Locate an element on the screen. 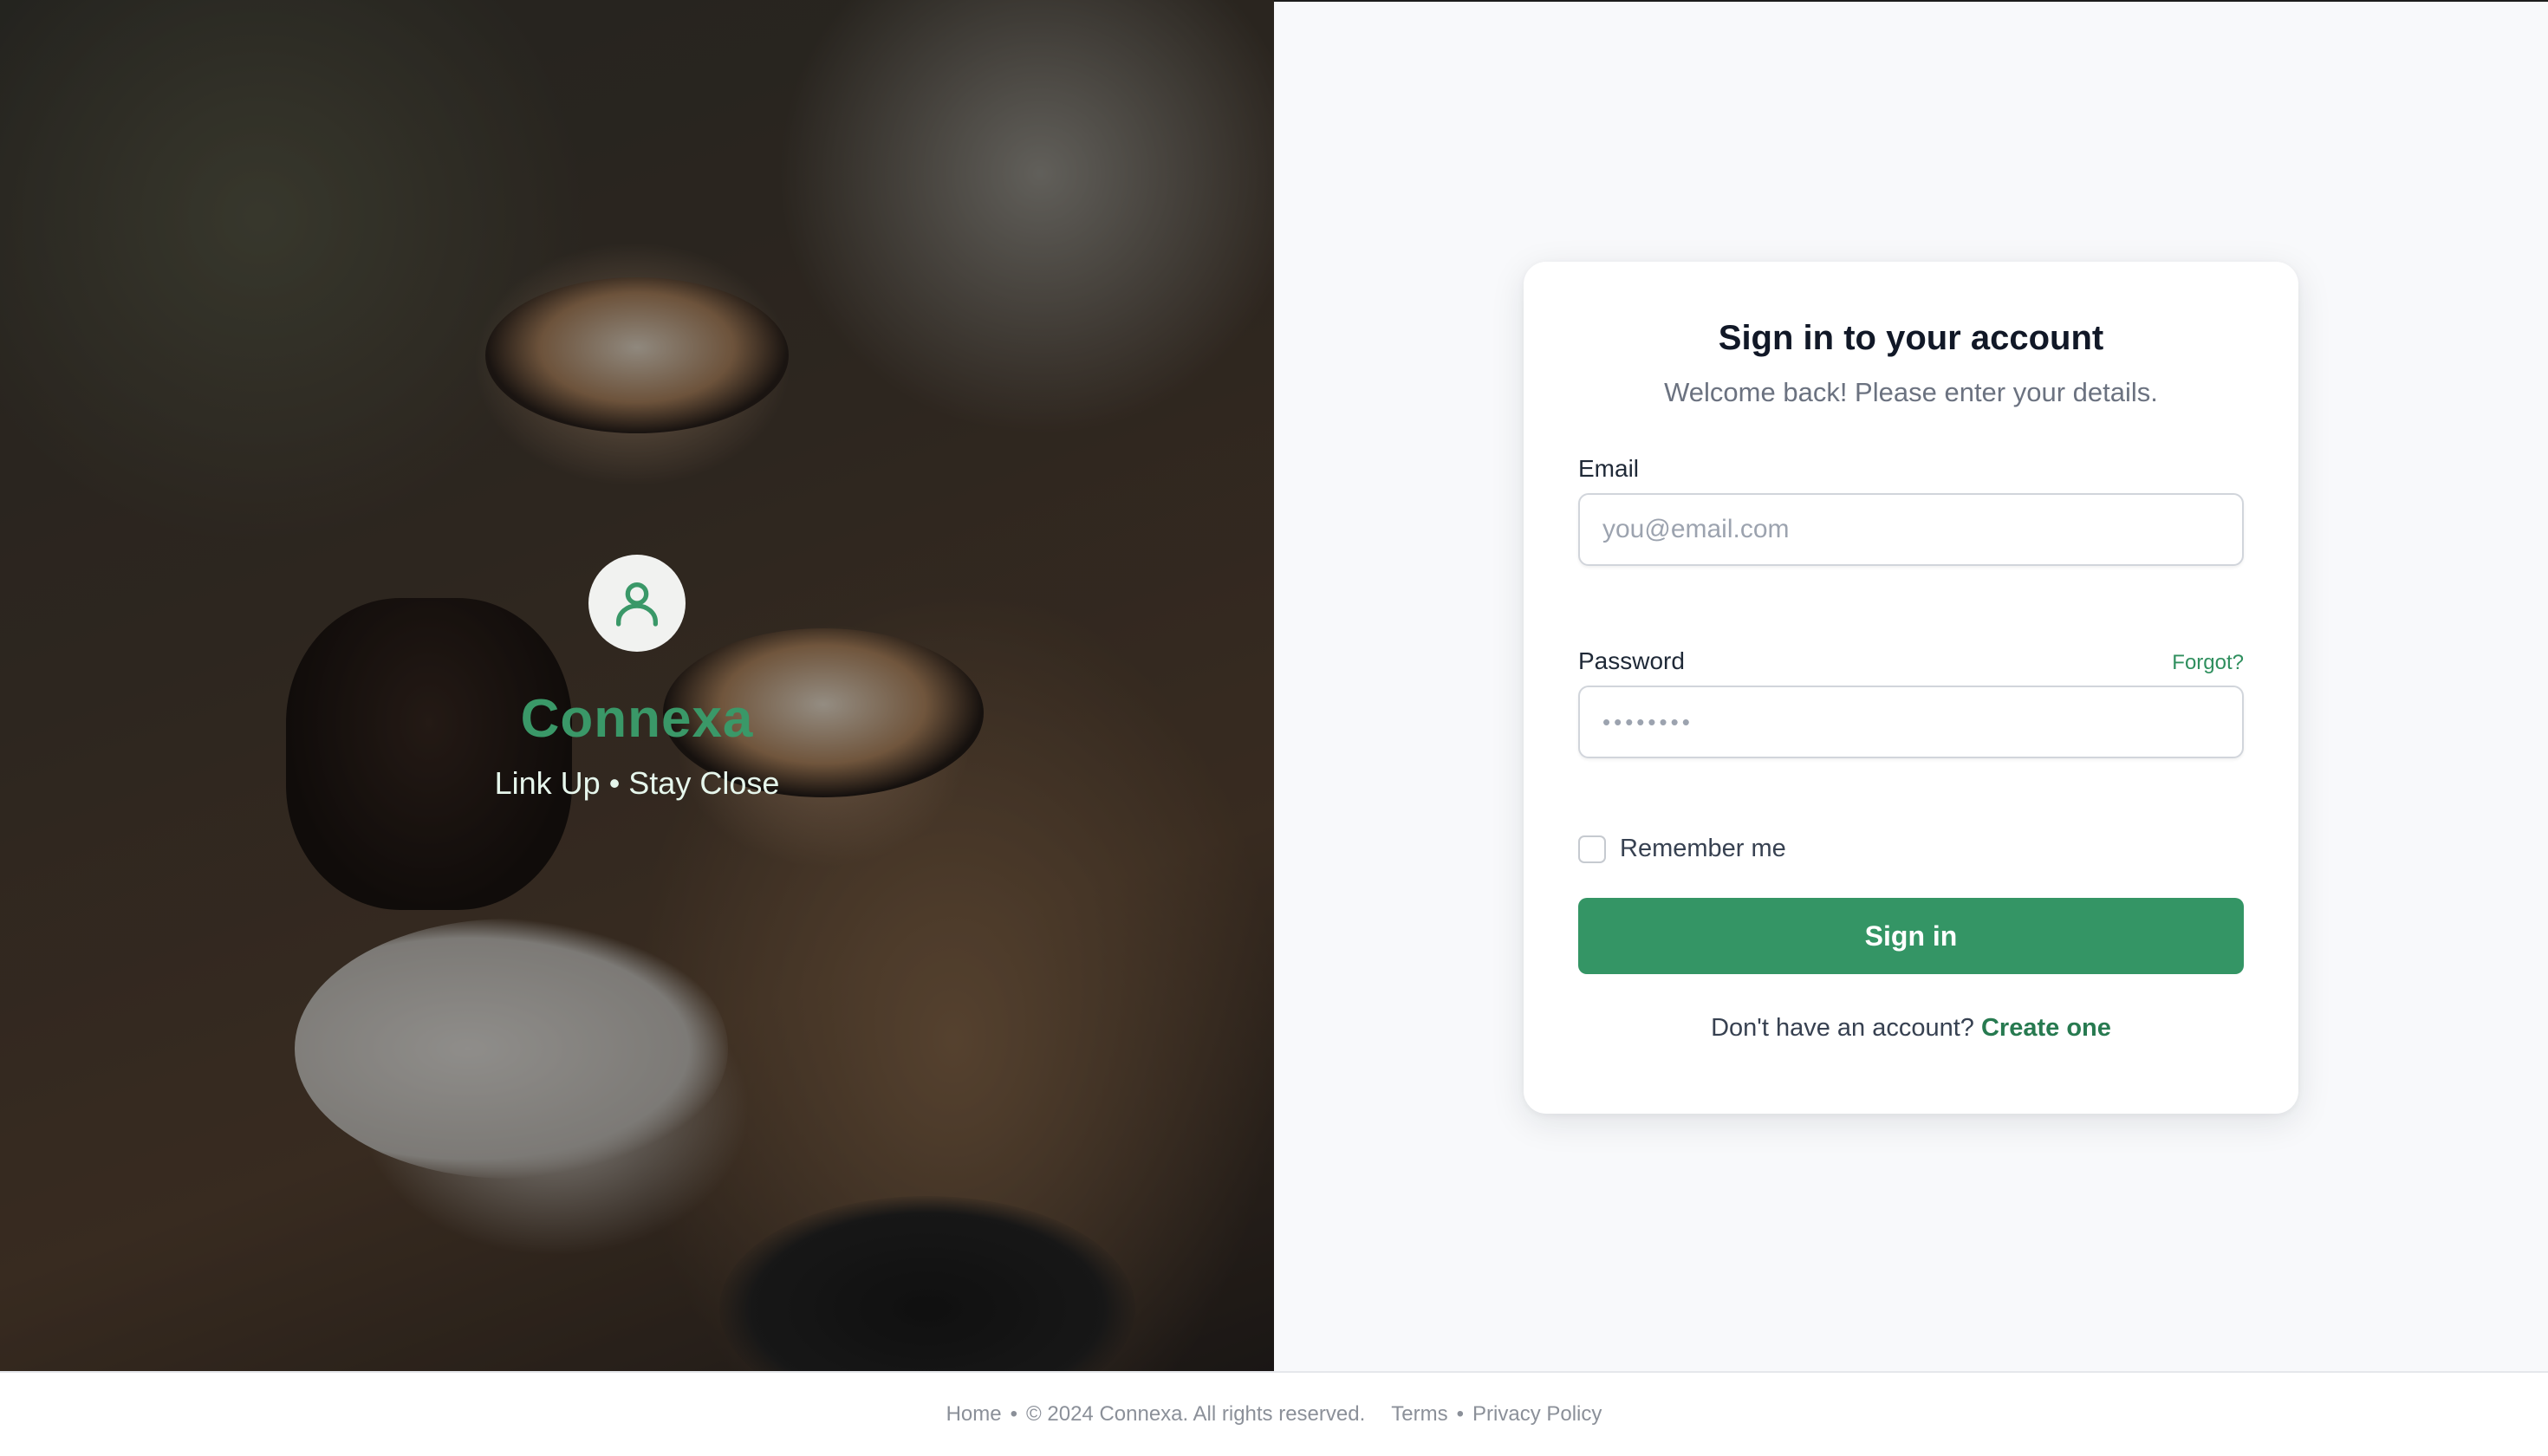 This screenshot has height=1456, width=2548. footer-copyright: © 2024 Connexa. All rights reserved. is located at coordinates (1196, 1414).